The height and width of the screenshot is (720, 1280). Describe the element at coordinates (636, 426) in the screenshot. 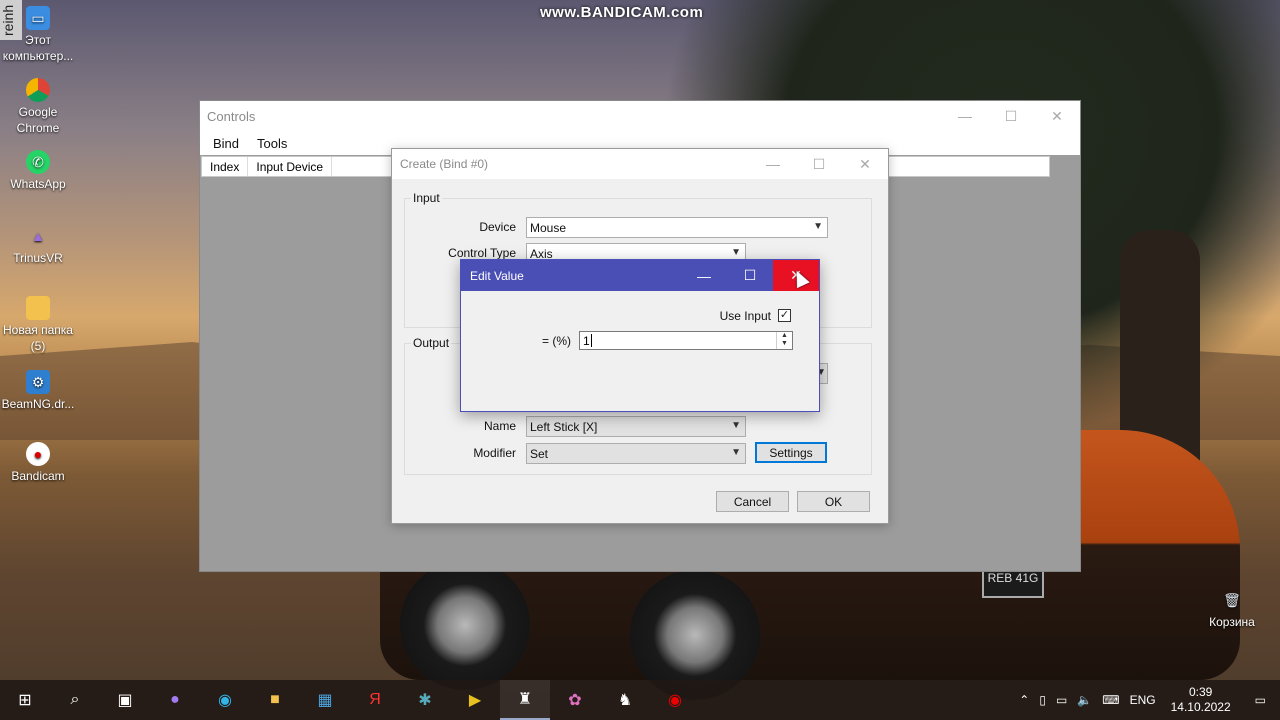

I see `name-select: Left Stick [X] ▼` at that location.